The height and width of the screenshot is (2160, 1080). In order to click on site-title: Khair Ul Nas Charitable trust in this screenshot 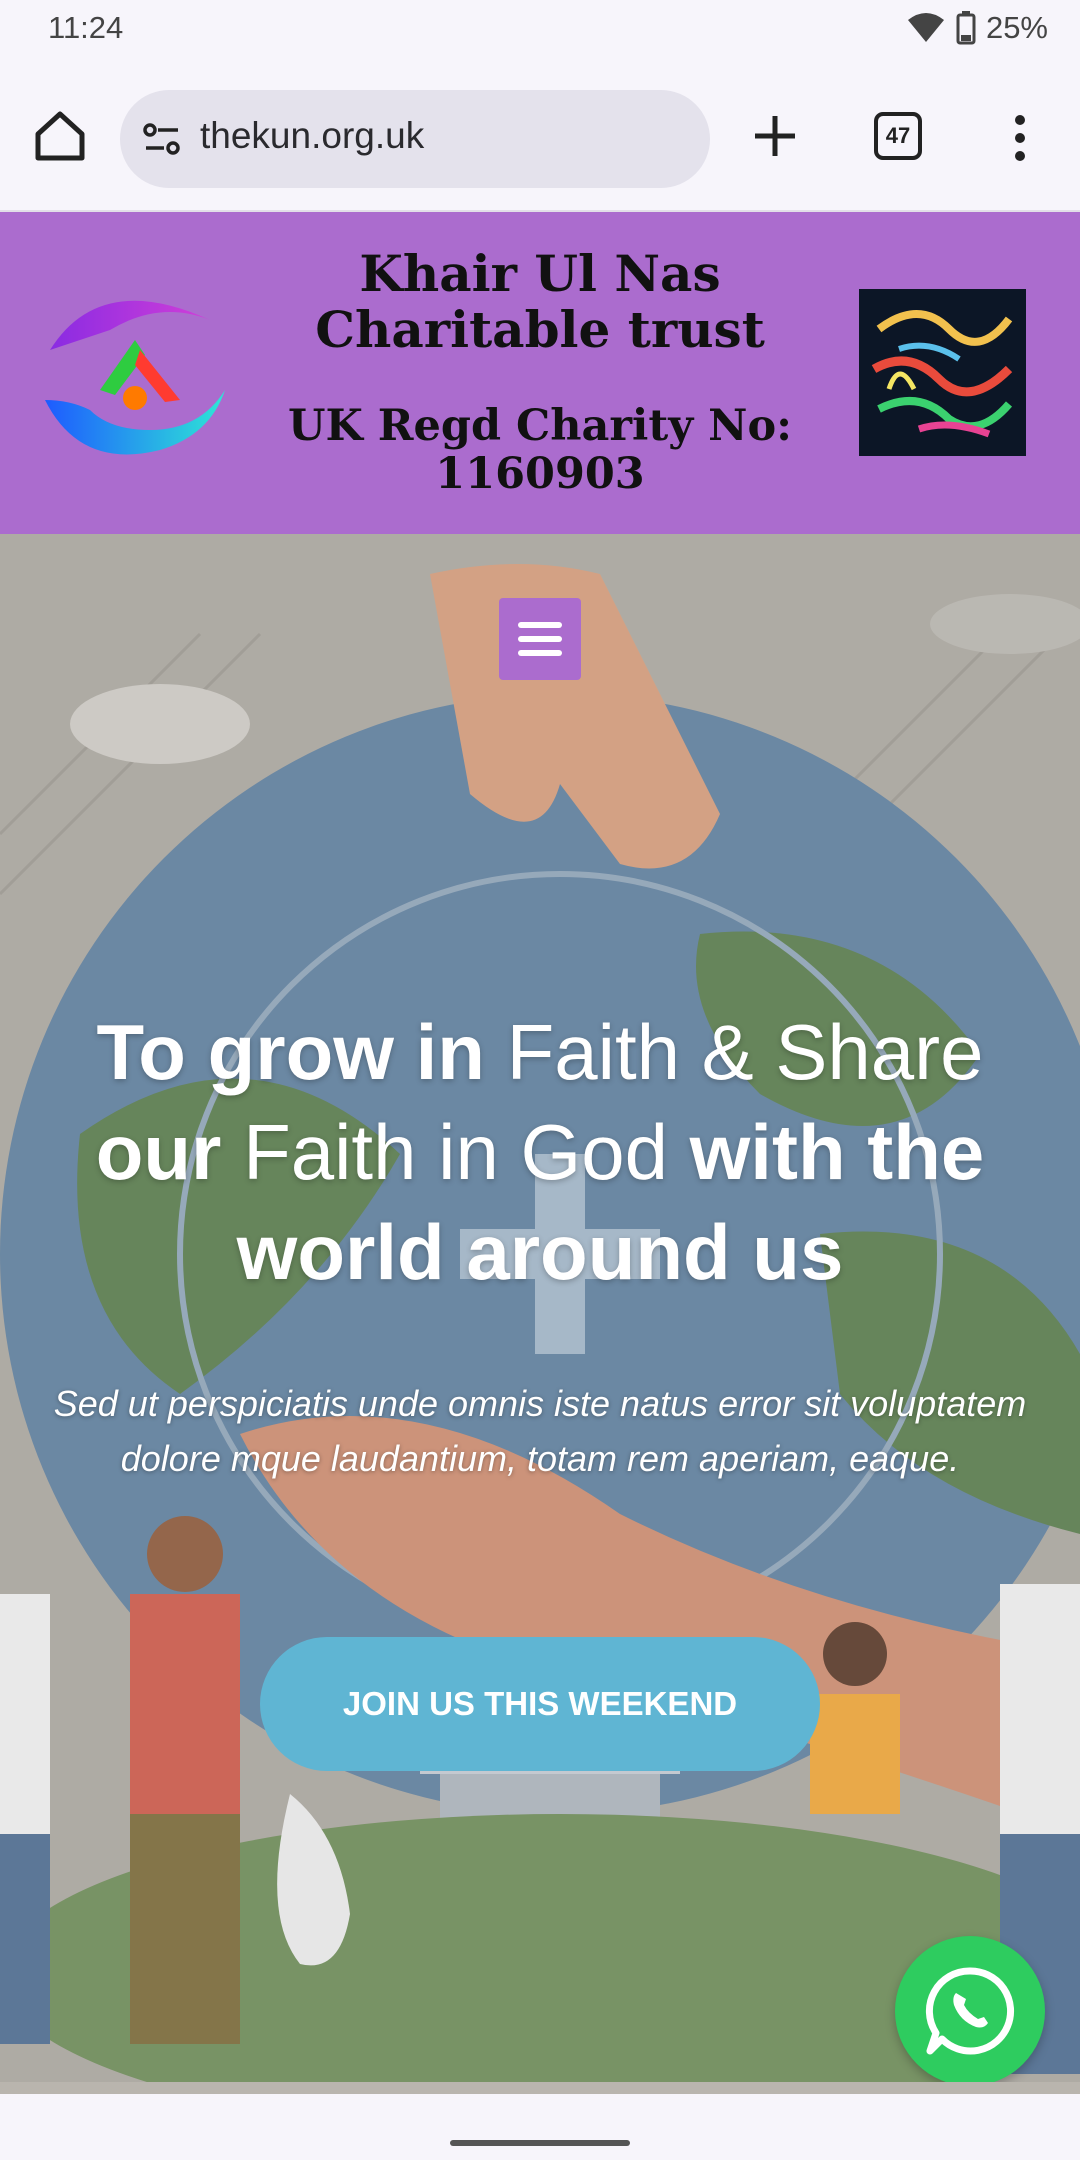, I will do `click(540, 301)`.